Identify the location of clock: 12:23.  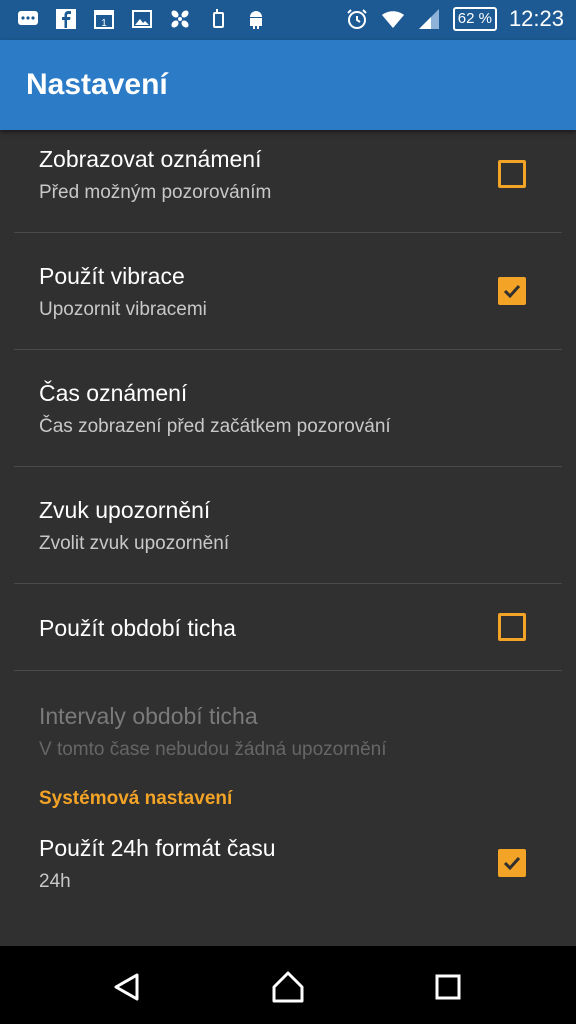
(536, 18).